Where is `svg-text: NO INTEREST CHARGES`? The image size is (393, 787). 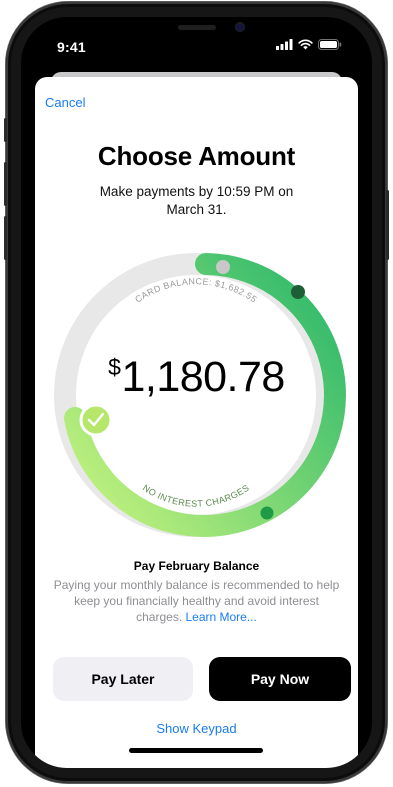
svg-text: NO INTEREST CHARGES is located at coordinates (196, 496).